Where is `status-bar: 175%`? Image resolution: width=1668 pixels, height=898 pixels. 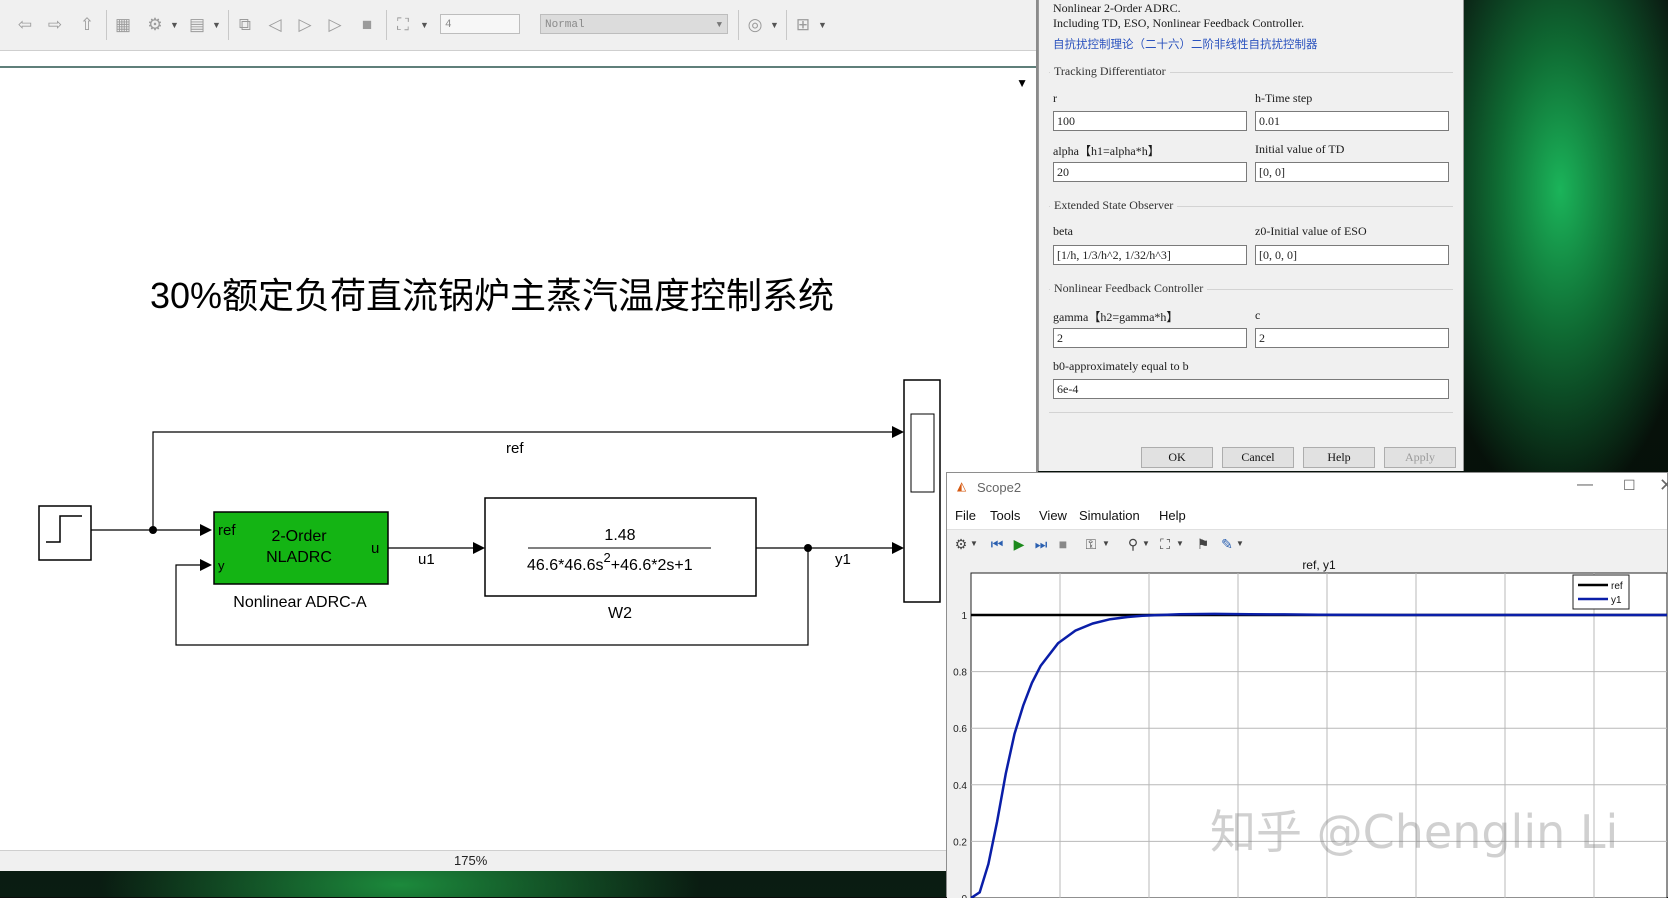
status-bar: 175% is located at coordinates (518, 860).